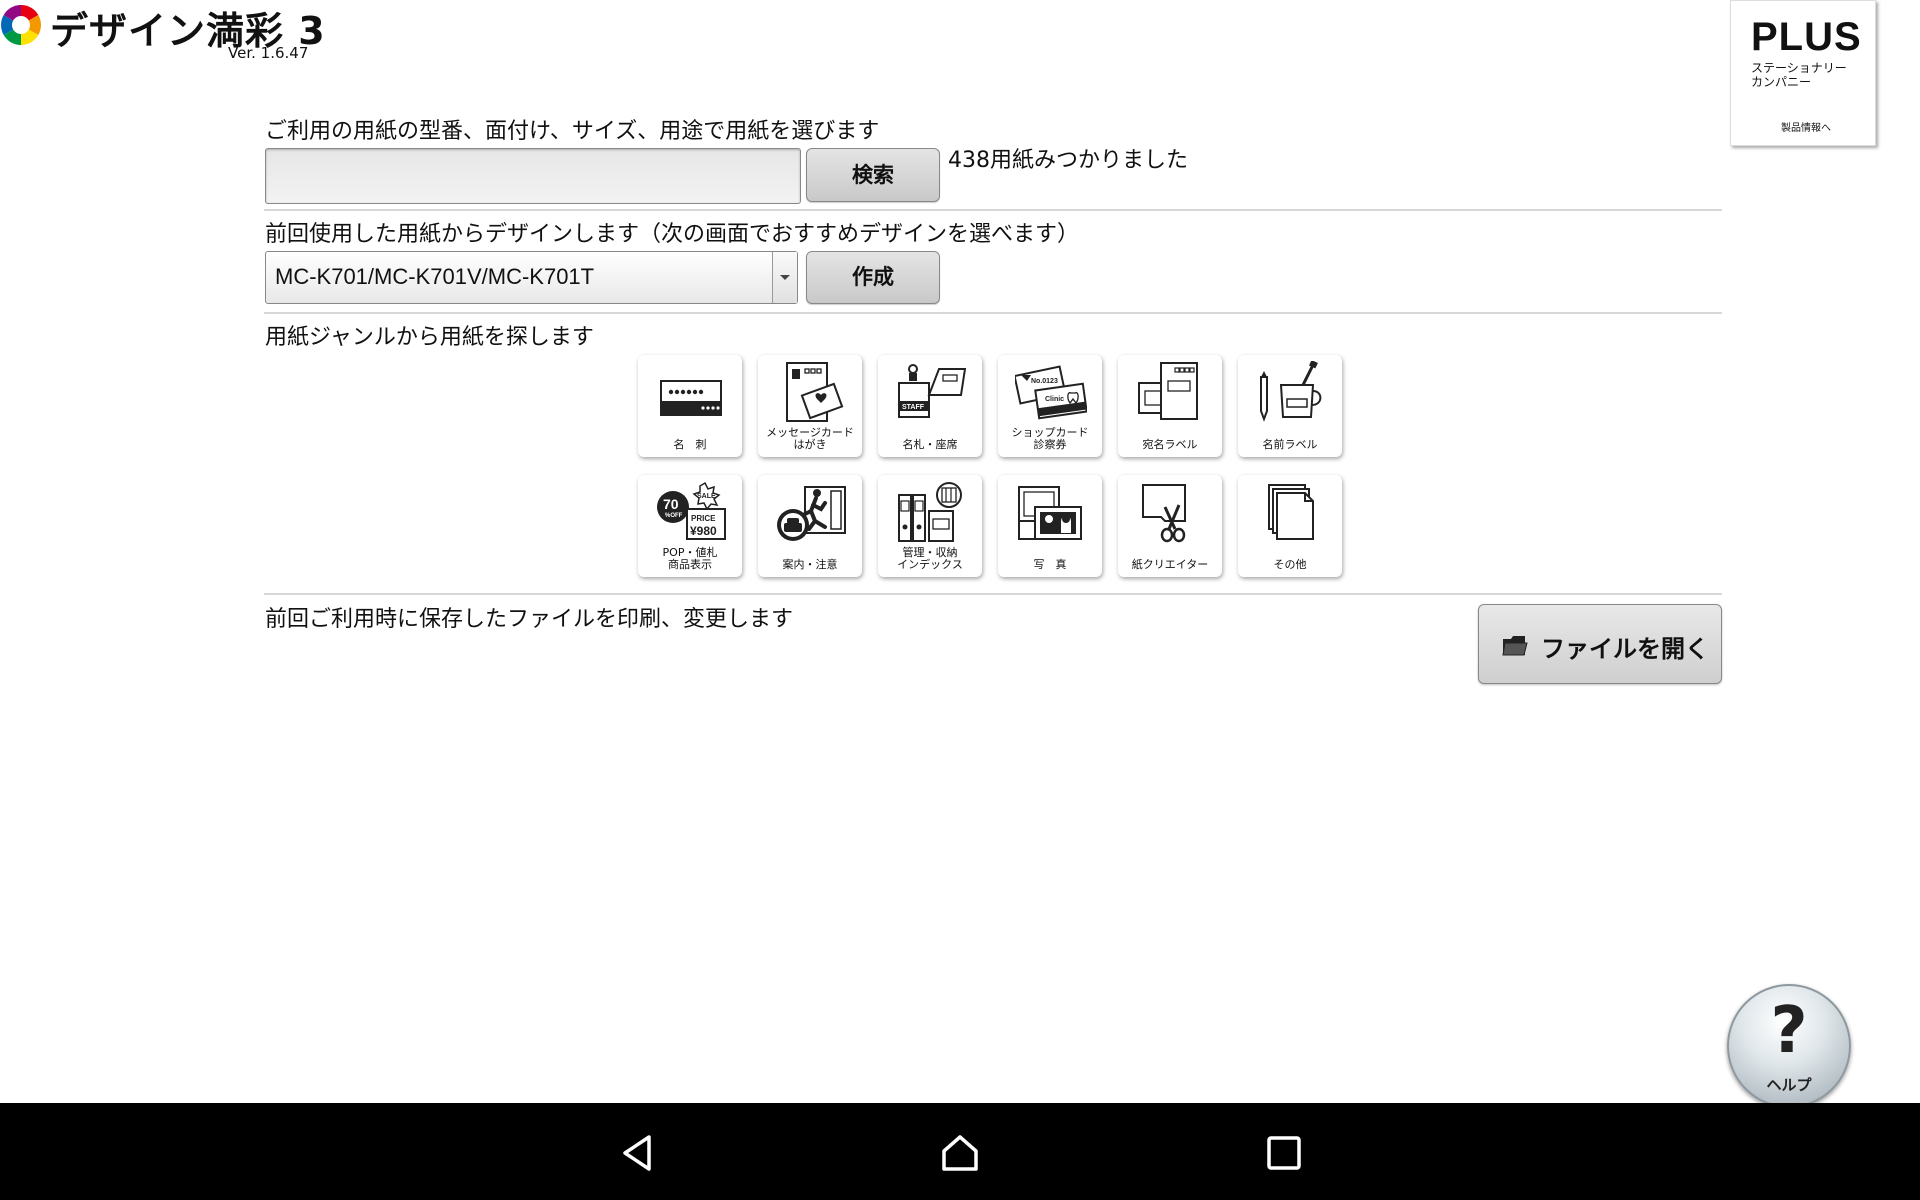  Describe the element at coordinates (1044, 381) in the screenshot. I see `svg-text: No.0123` at that location.